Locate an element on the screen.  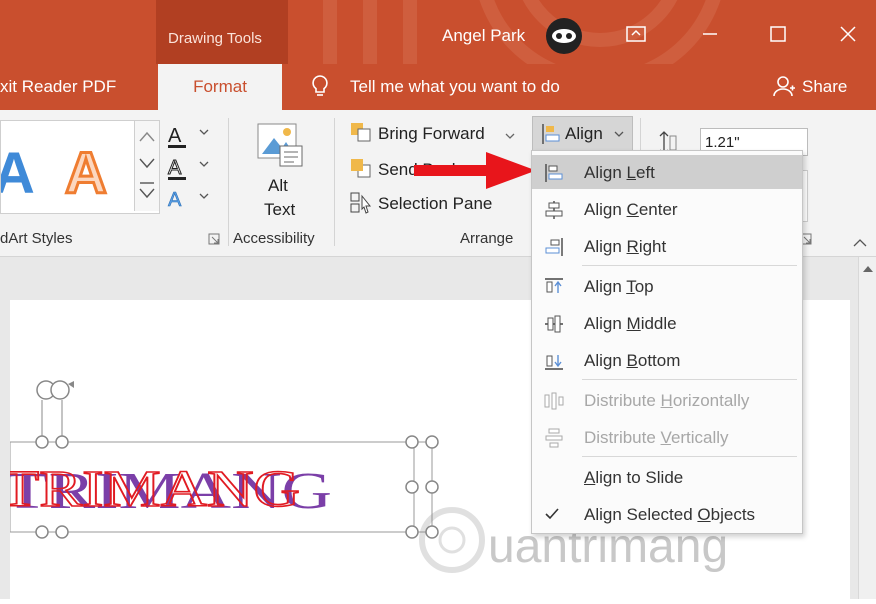
menu-item-distribute-horizontally: Distribute Horizontally is located at coordinates (667, 400).